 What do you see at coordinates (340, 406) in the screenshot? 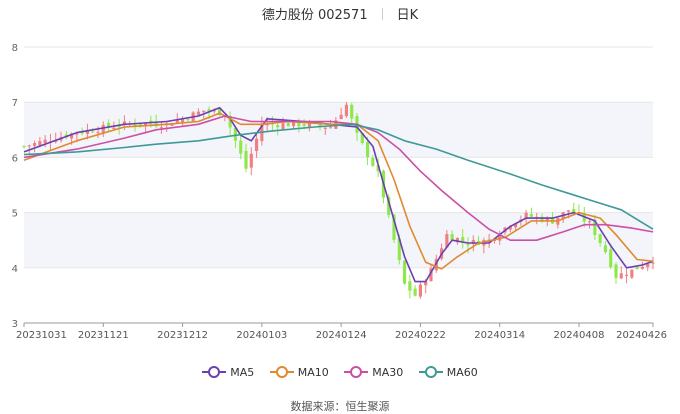
I see `data-source: 数据来源：恒生聚源` at bounding box center [340, 406].